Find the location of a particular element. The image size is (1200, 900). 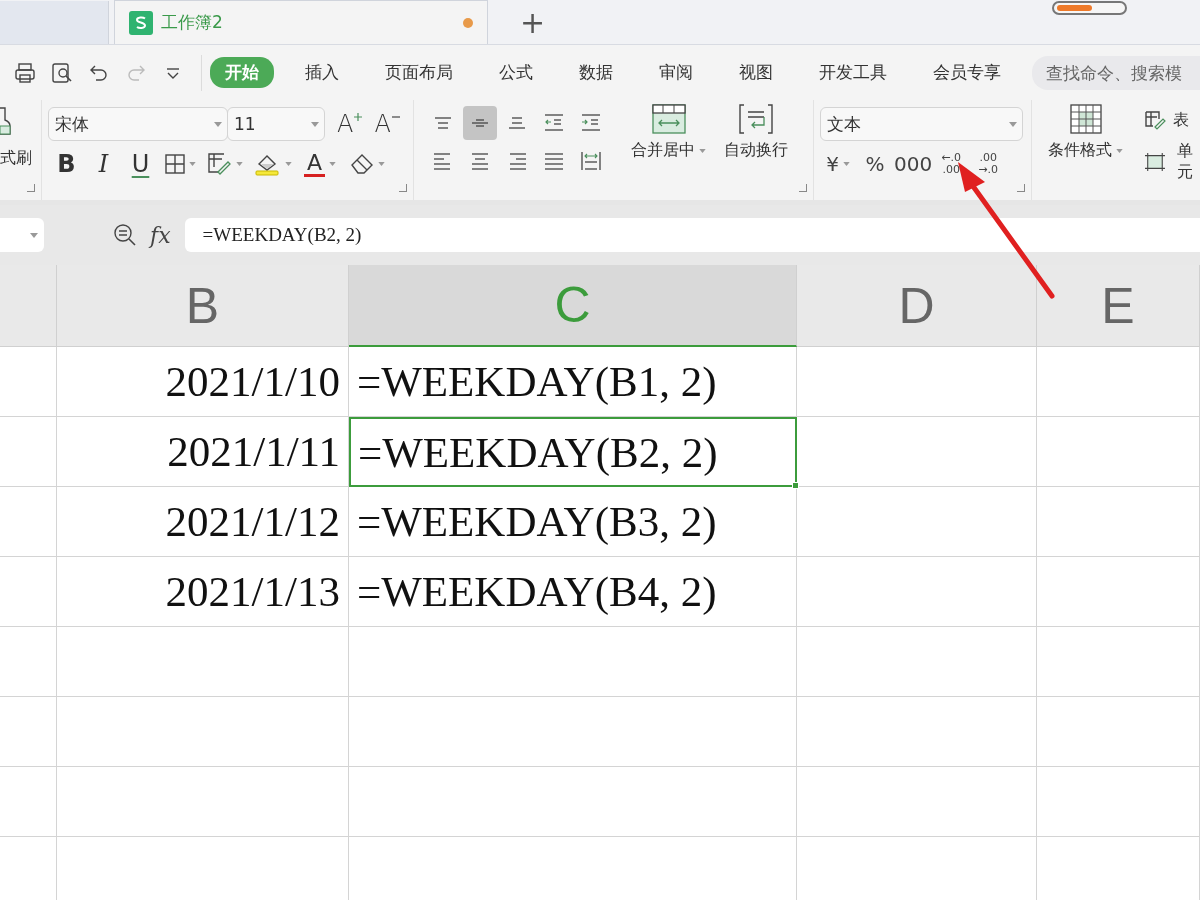

table-style-button: 表 is located at coordinates (1172, 120).